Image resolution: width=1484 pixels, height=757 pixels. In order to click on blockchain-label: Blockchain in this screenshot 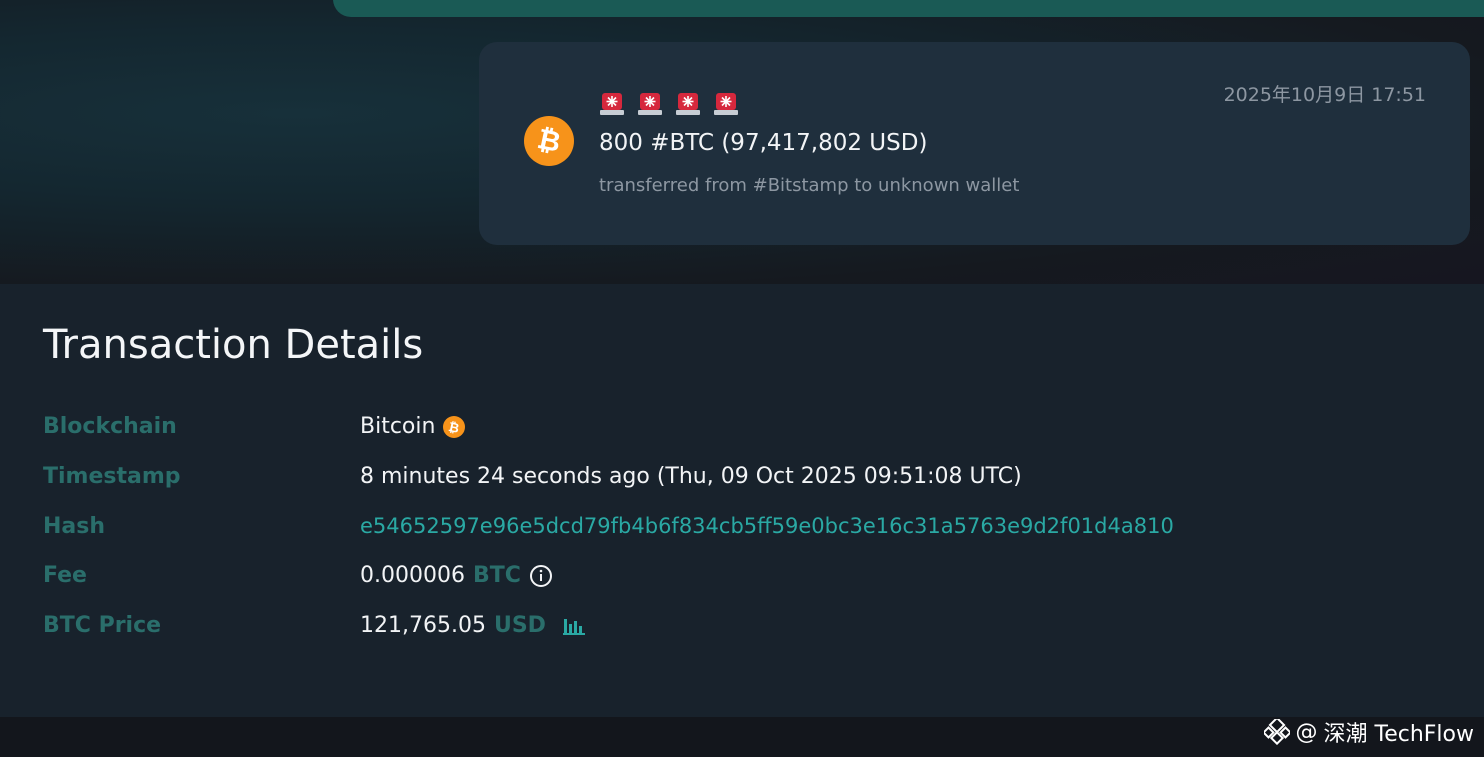, I will do `click(110, 426)`.